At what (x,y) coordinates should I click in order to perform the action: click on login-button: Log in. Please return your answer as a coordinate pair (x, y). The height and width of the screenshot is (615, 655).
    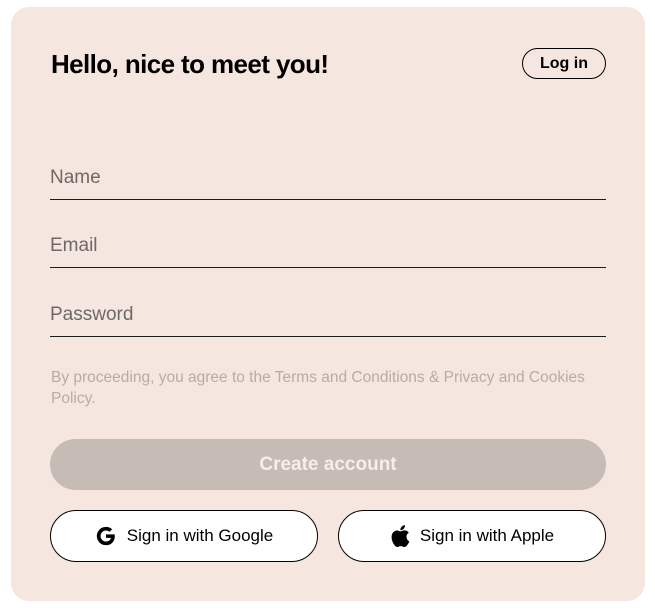
    Looking at the image, I should click on (564, 63).